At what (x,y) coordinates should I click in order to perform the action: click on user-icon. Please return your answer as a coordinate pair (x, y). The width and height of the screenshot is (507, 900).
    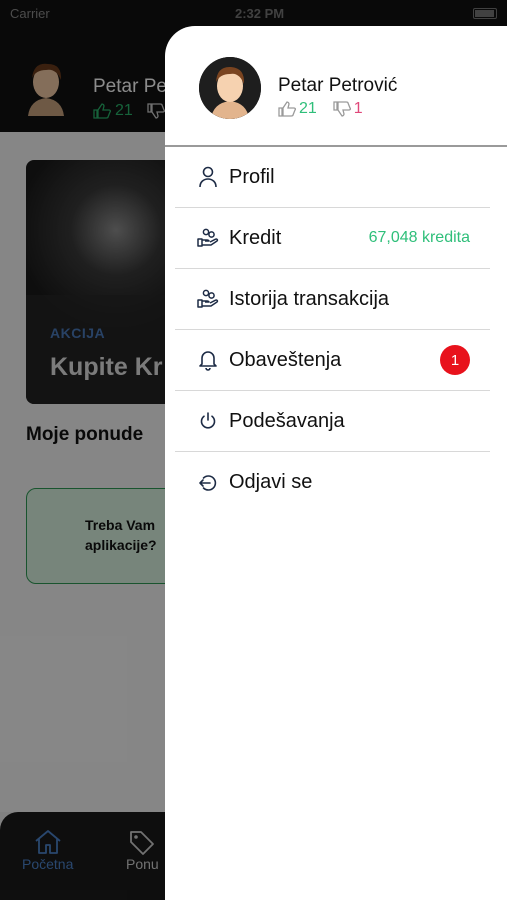
    Looking at the image, I should click on (208, 177).